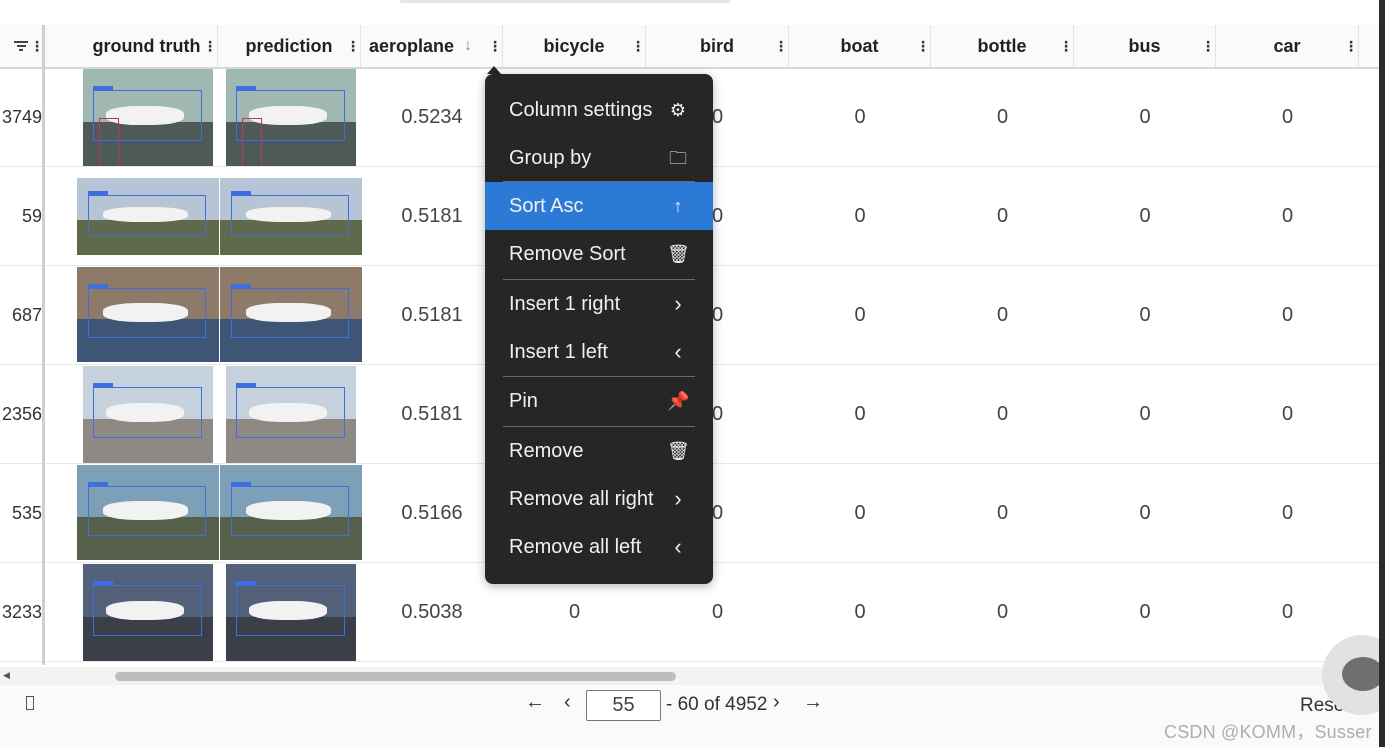  I want to click on row-id-separator, so click(43, 345).